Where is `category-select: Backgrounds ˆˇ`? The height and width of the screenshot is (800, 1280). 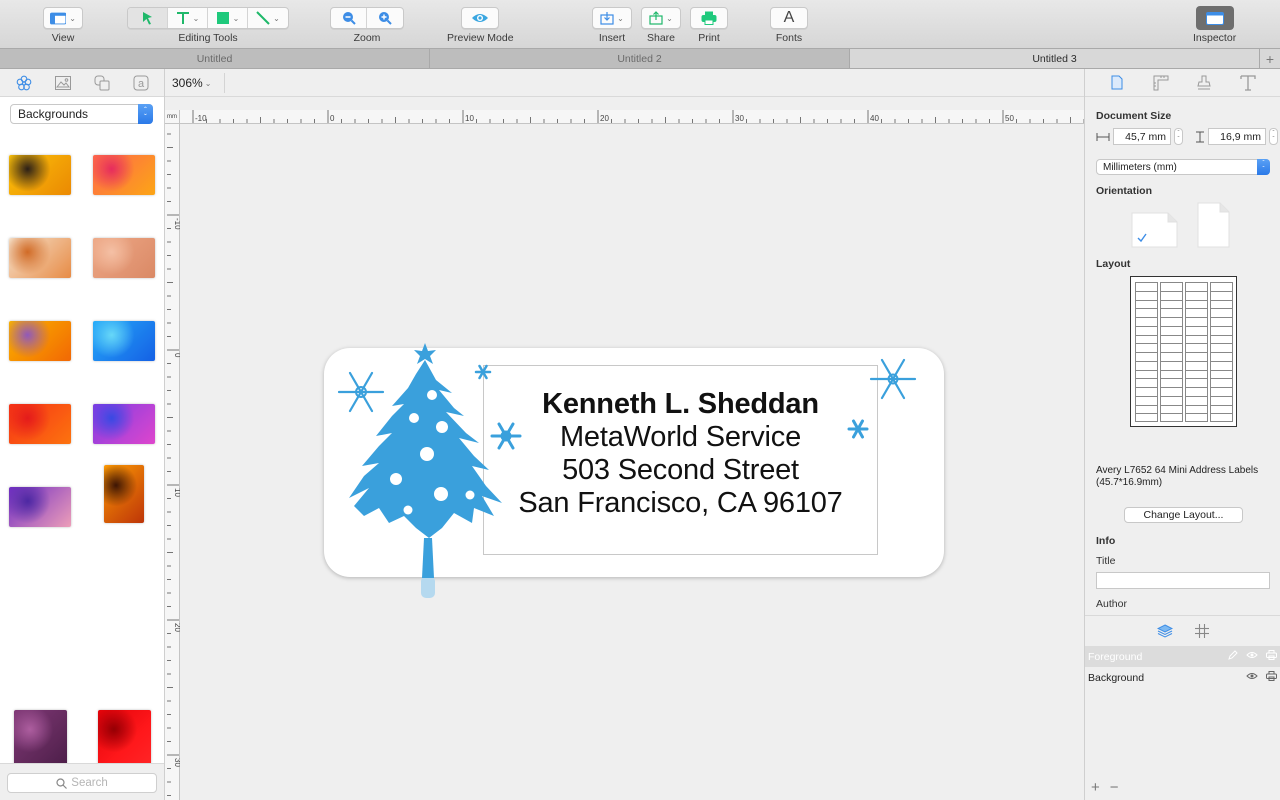 category-select: Backgrounds ˆˇ is located at coordinates (81, 114).